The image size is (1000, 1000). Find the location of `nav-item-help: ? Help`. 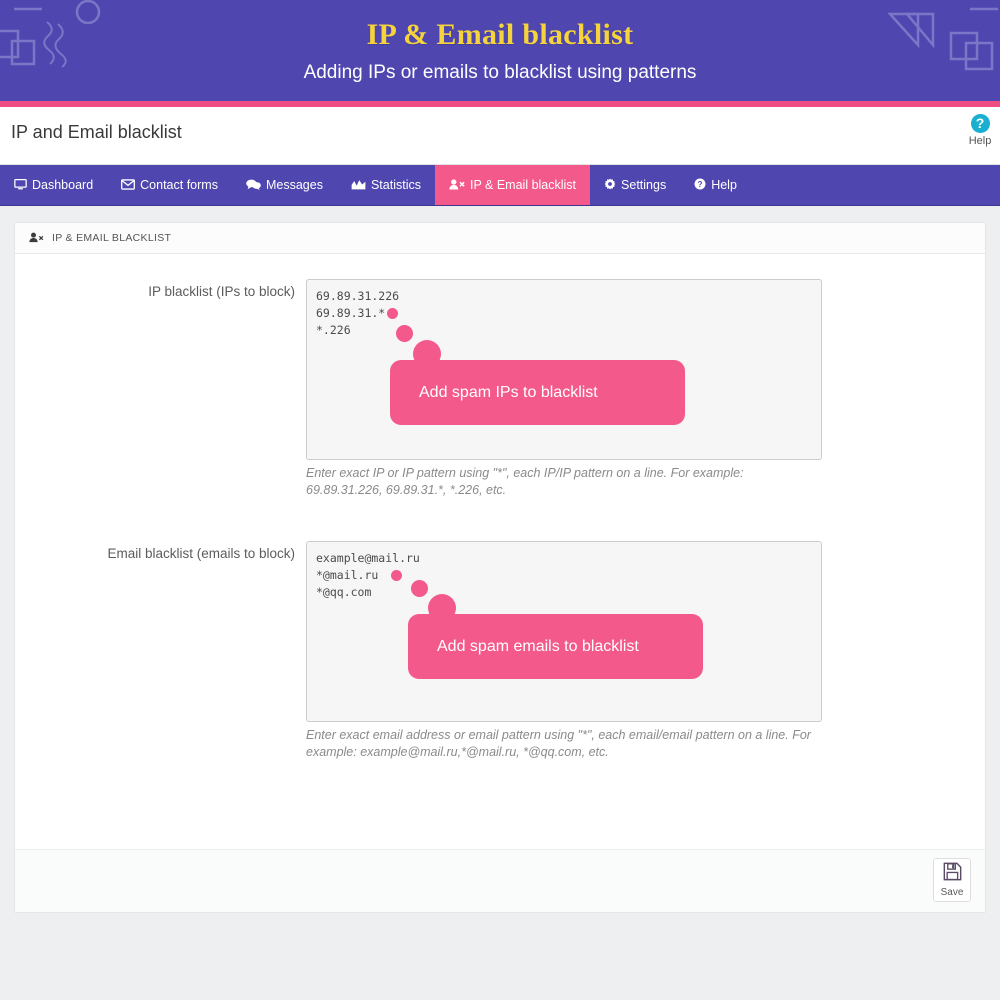

nav-item-help: ? Help is located at coordinates (715, 185).